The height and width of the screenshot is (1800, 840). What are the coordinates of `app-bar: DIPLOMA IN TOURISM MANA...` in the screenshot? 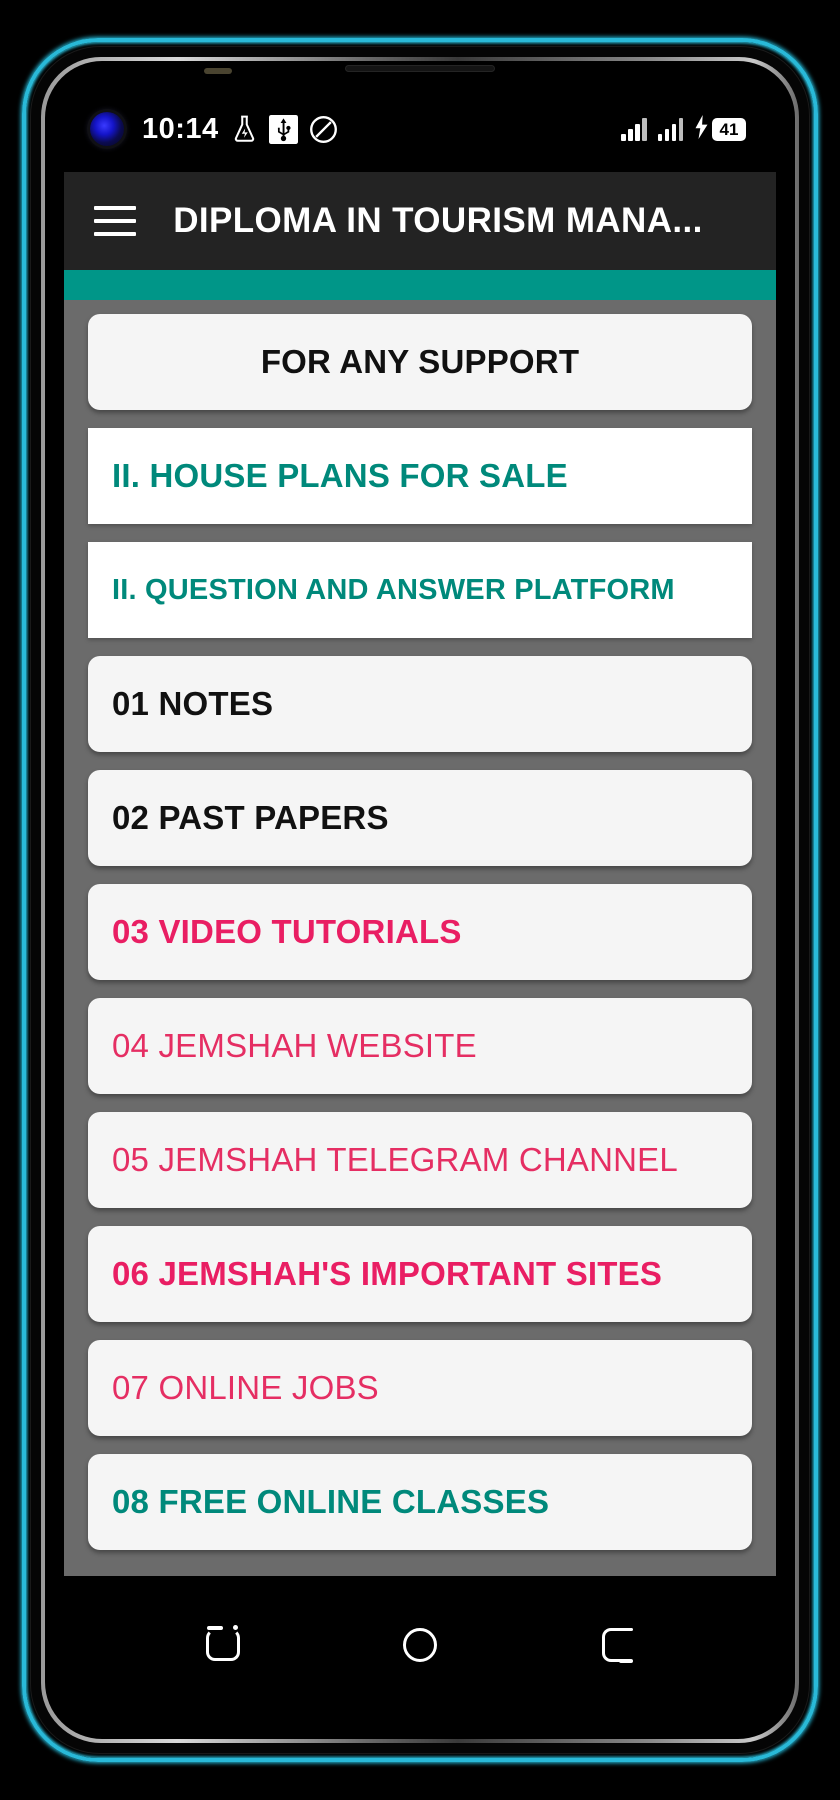 It's located at (420, 221).